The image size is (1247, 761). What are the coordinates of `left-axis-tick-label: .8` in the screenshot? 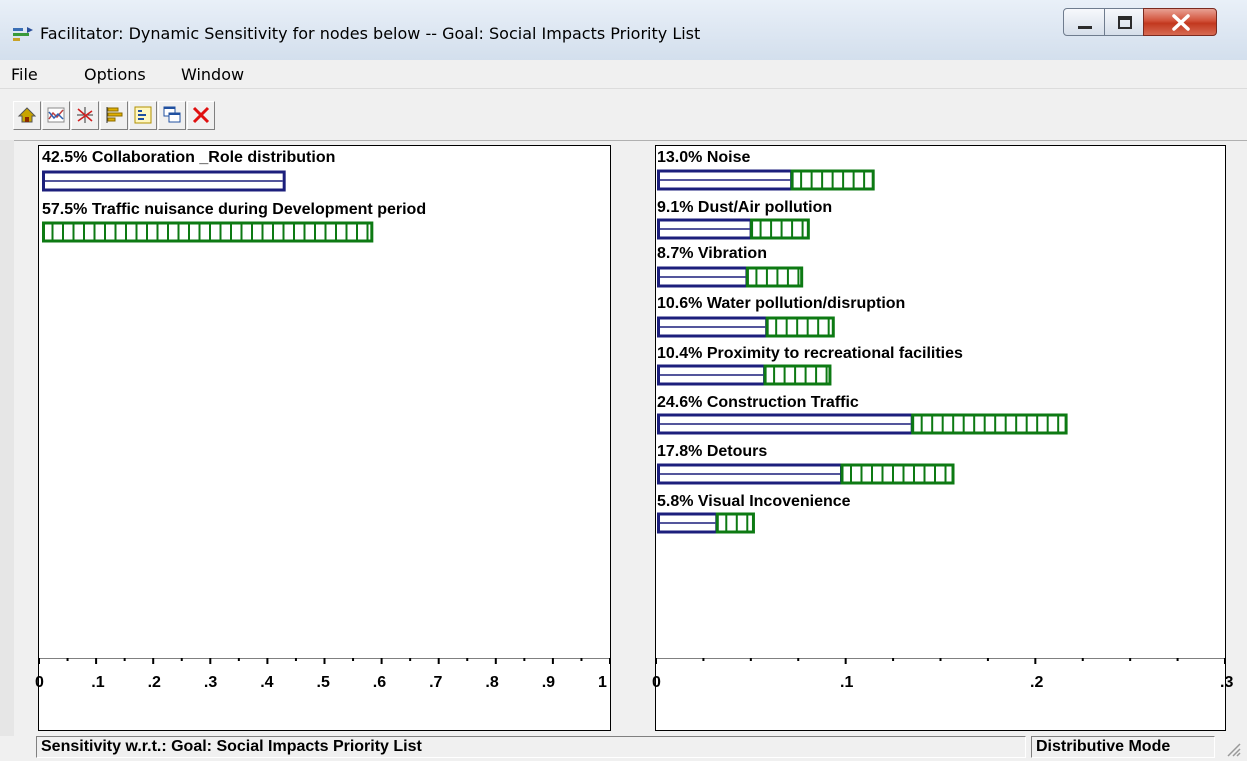 It's located at (492, 682).